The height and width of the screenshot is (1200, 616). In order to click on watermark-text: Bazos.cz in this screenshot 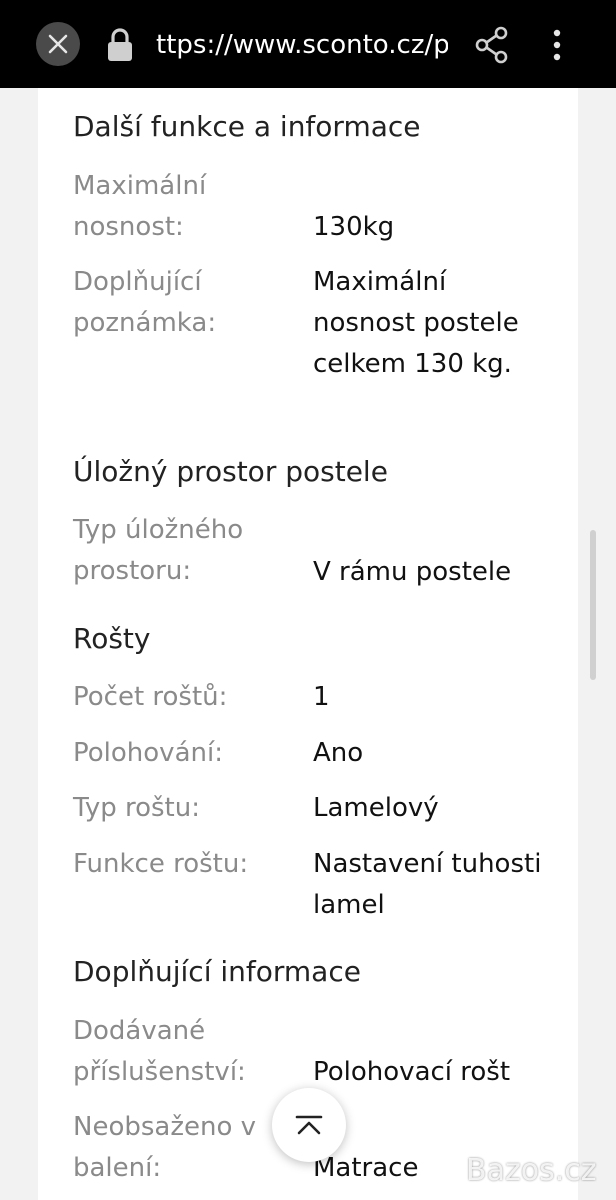, I will do `click(531, 1170)`.